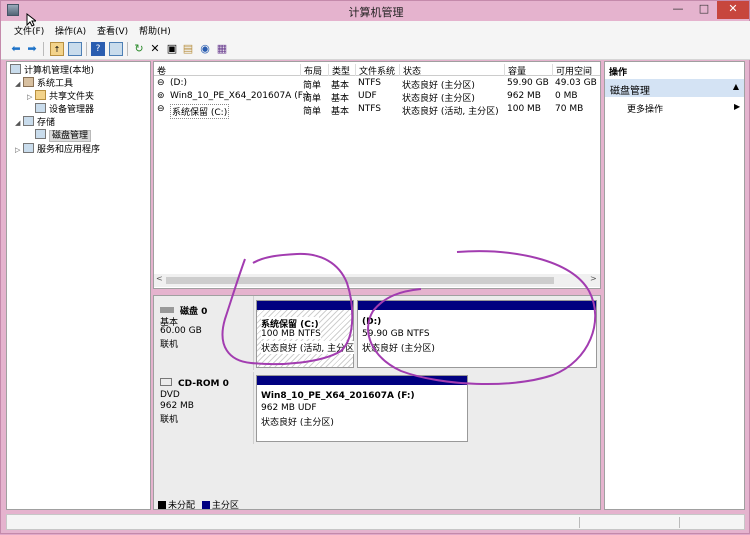 Image resolution: width=750 pixels, height=535 pixels. Describe the element at coordinates (340, 112) in the screenshot. I see `cell-type: 基本` at that location.